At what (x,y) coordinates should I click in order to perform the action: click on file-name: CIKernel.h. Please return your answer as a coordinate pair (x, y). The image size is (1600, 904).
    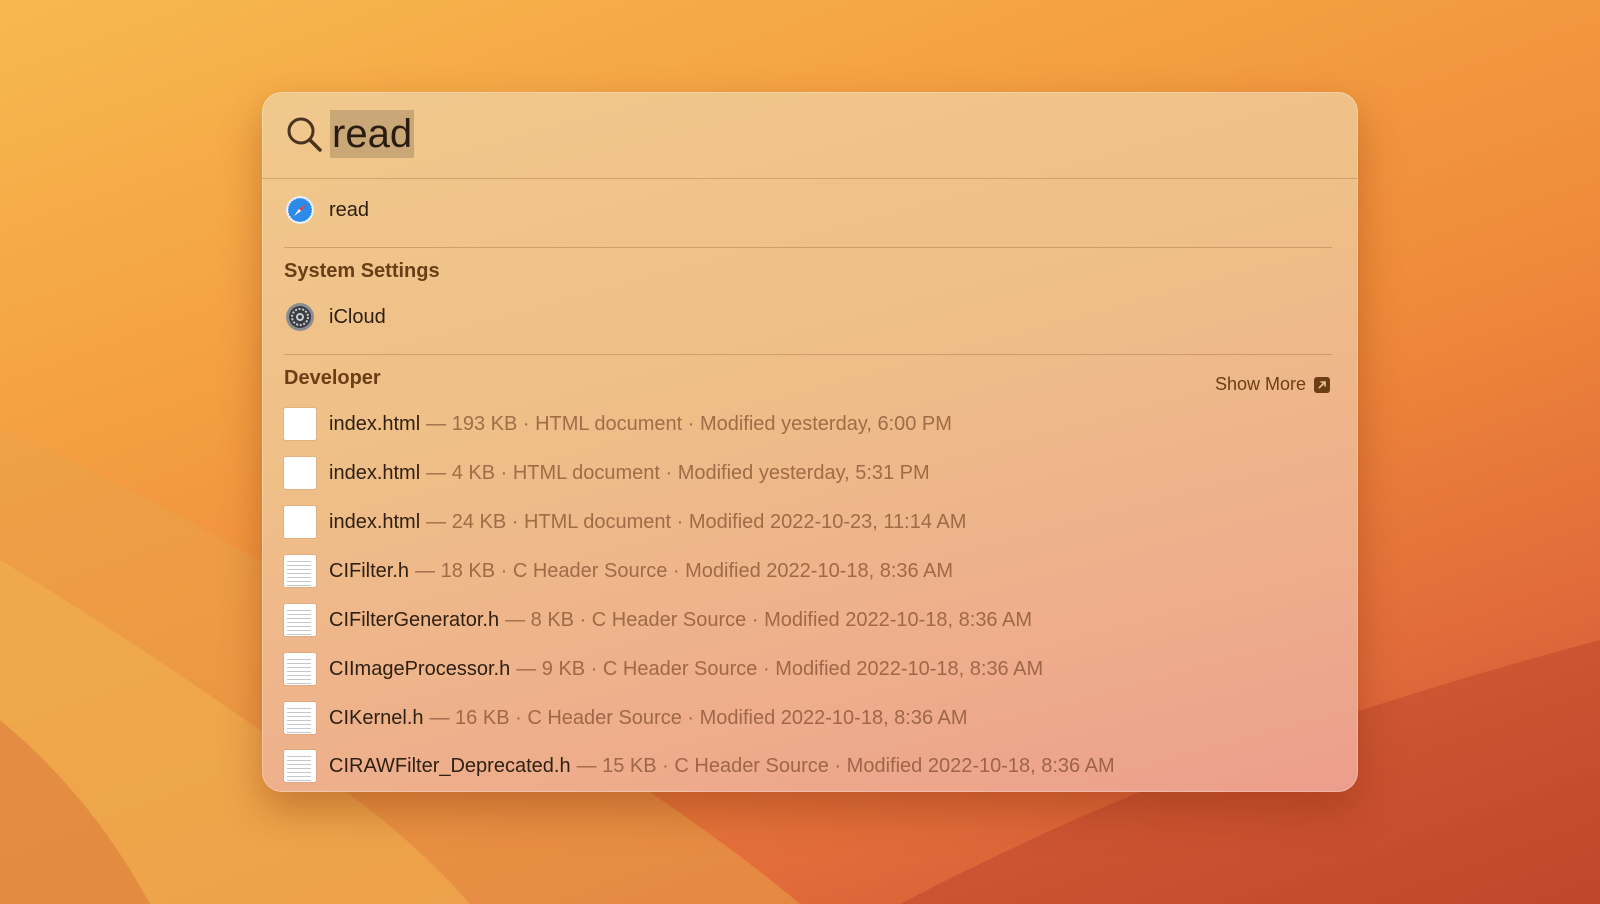
    Looking at the image, I should click on (376, 717).